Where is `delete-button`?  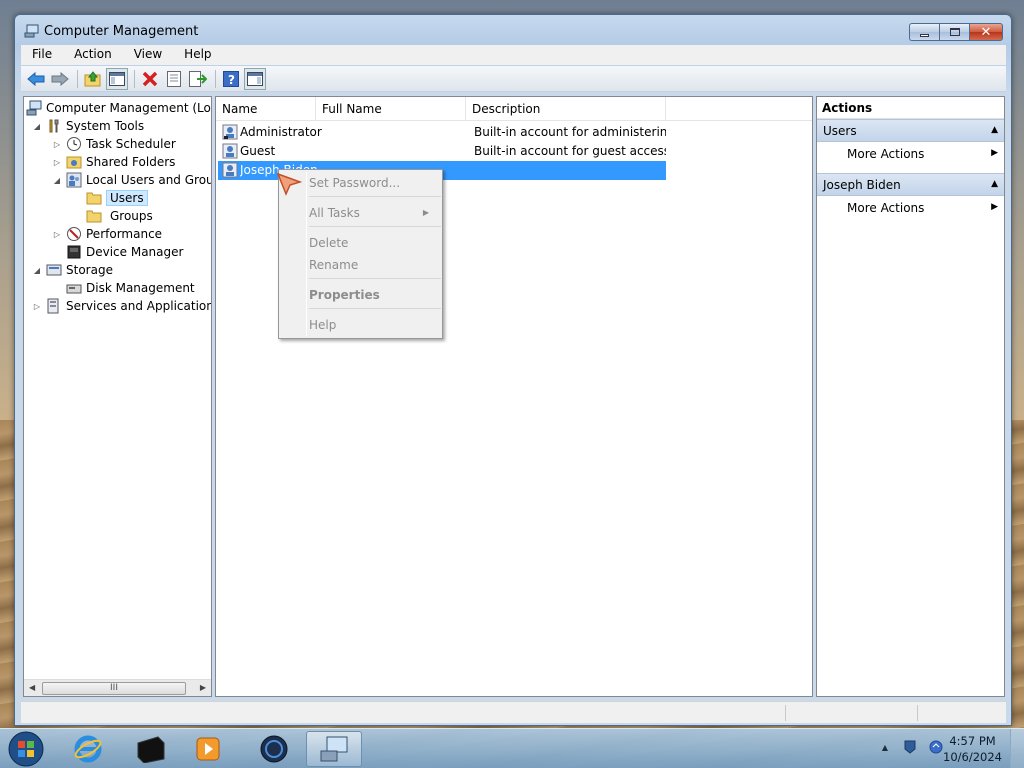
delete-button is located at coordinates (150, 79).